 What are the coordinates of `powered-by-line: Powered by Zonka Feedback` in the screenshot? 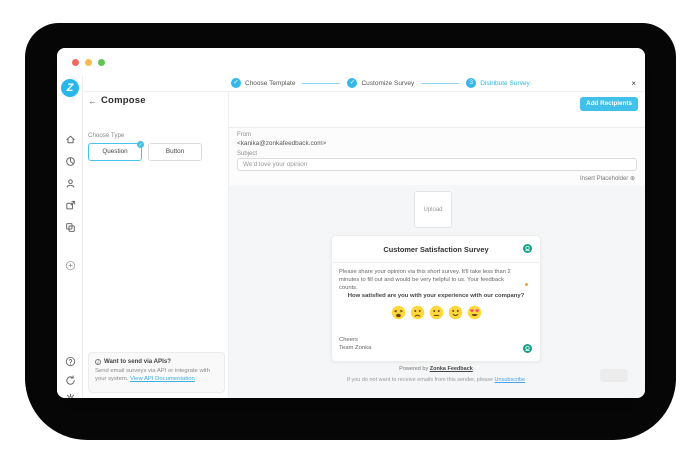 It's located at (436, 369).